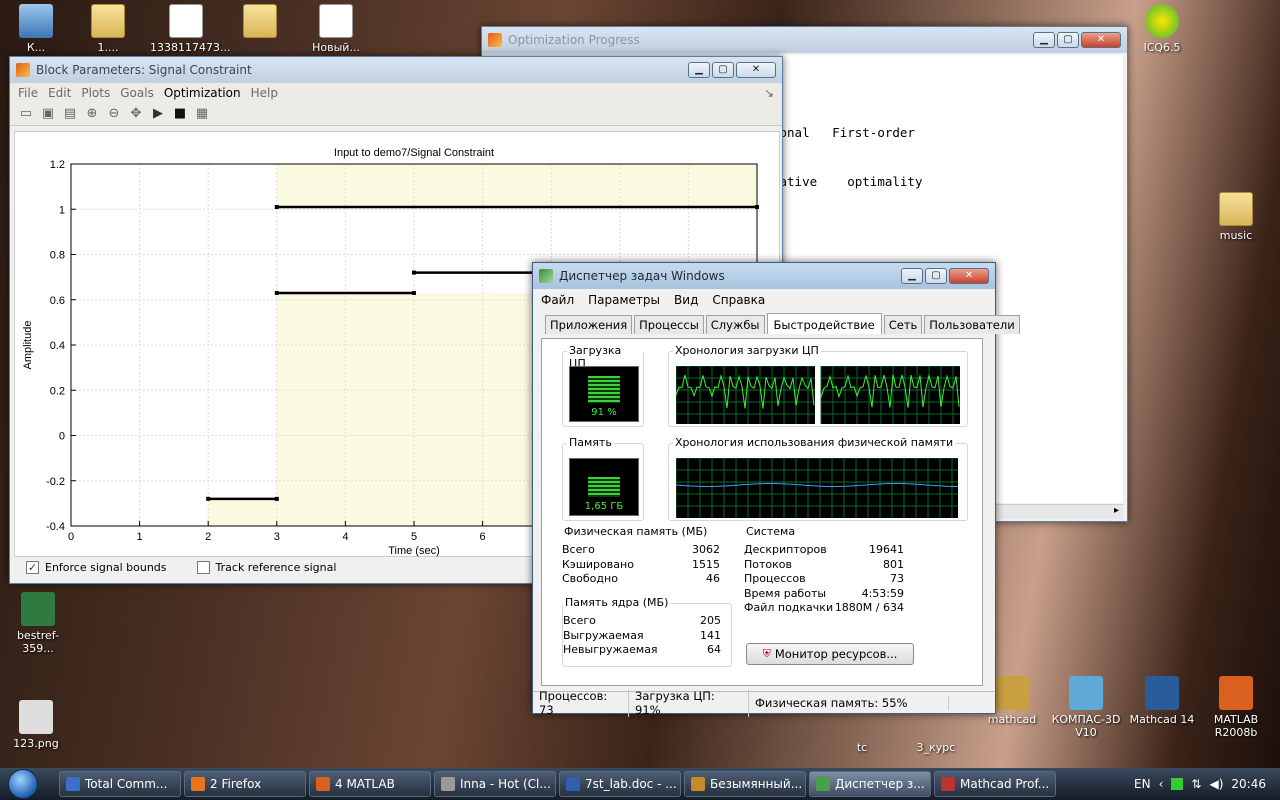  I want to click on tray-expand-icon: ‹, so click(1161, 784).